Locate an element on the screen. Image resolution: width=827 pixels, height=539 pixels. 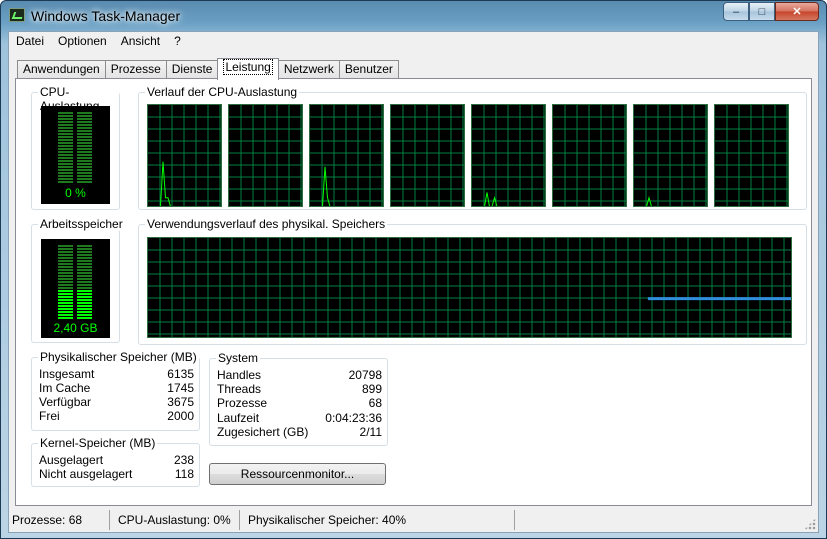
window-title: Windows Task-Manager is located at coordinates (106, 16).